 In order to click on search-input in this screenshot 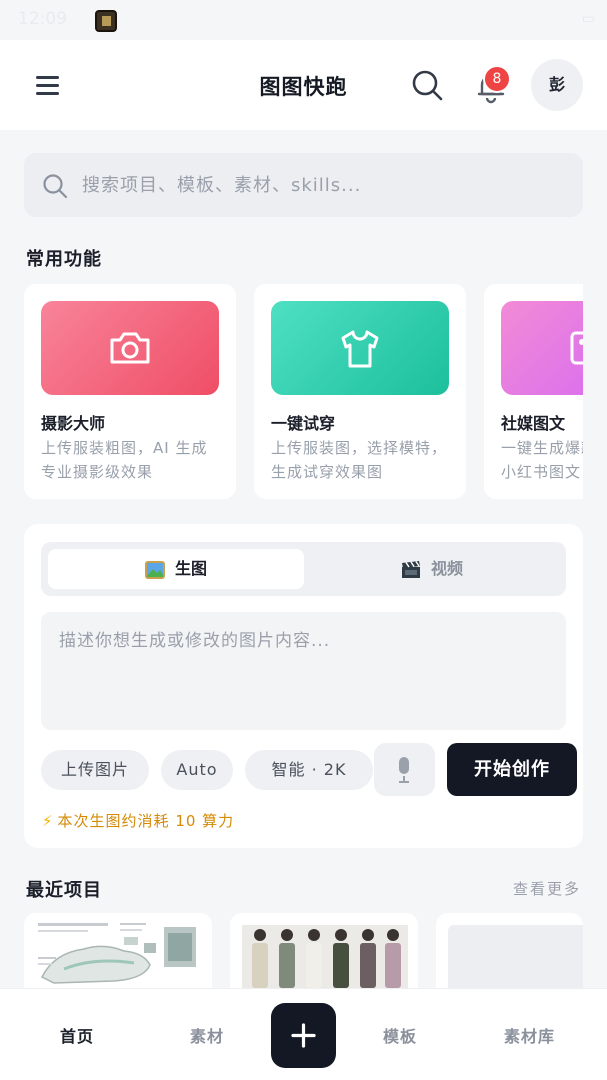, I will do `click(322, 185)`.